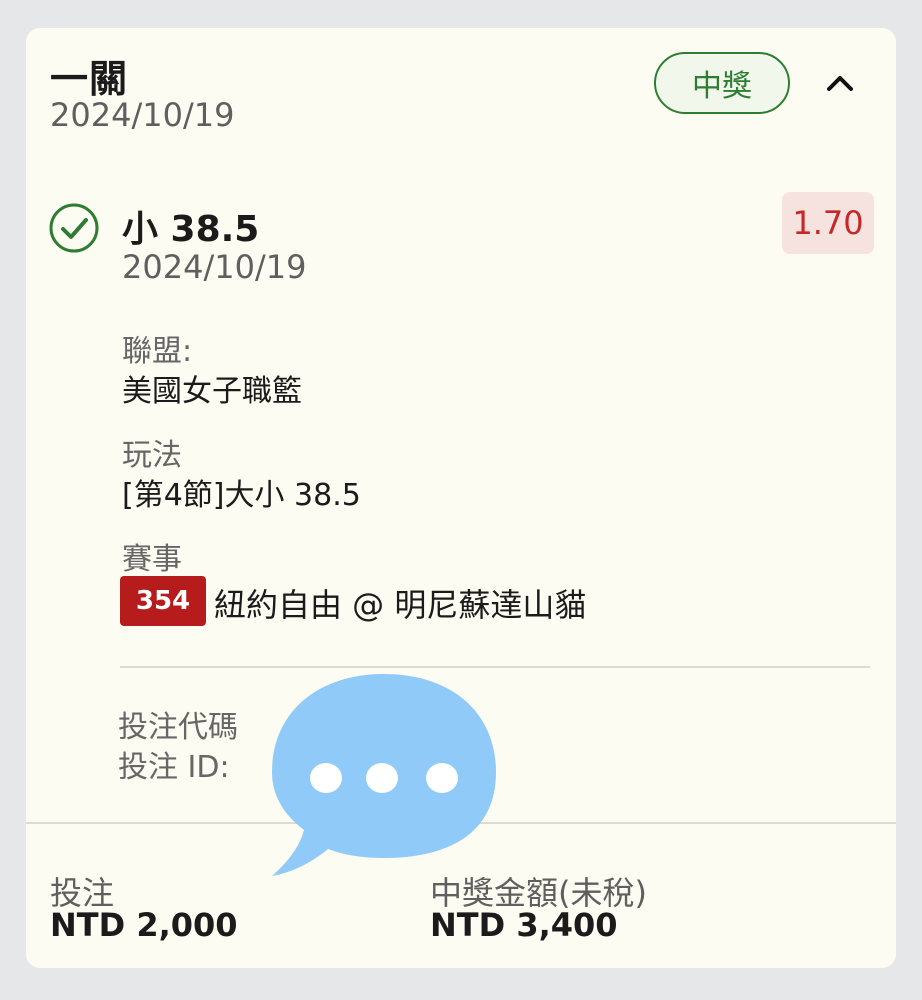 This screenshot has height=1000, width=922. Describe the element at coordinates (384, 775) in the screenshot. I see `chat-bubble-overlay-icon` at that location.